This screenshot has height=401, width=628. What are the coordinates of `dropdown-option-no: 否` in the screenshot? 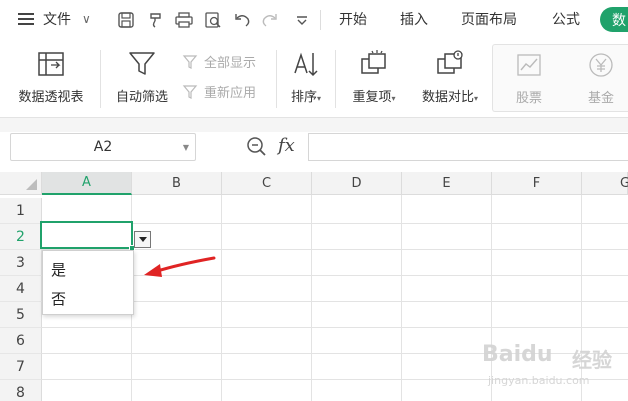 It's located at (58, 298).